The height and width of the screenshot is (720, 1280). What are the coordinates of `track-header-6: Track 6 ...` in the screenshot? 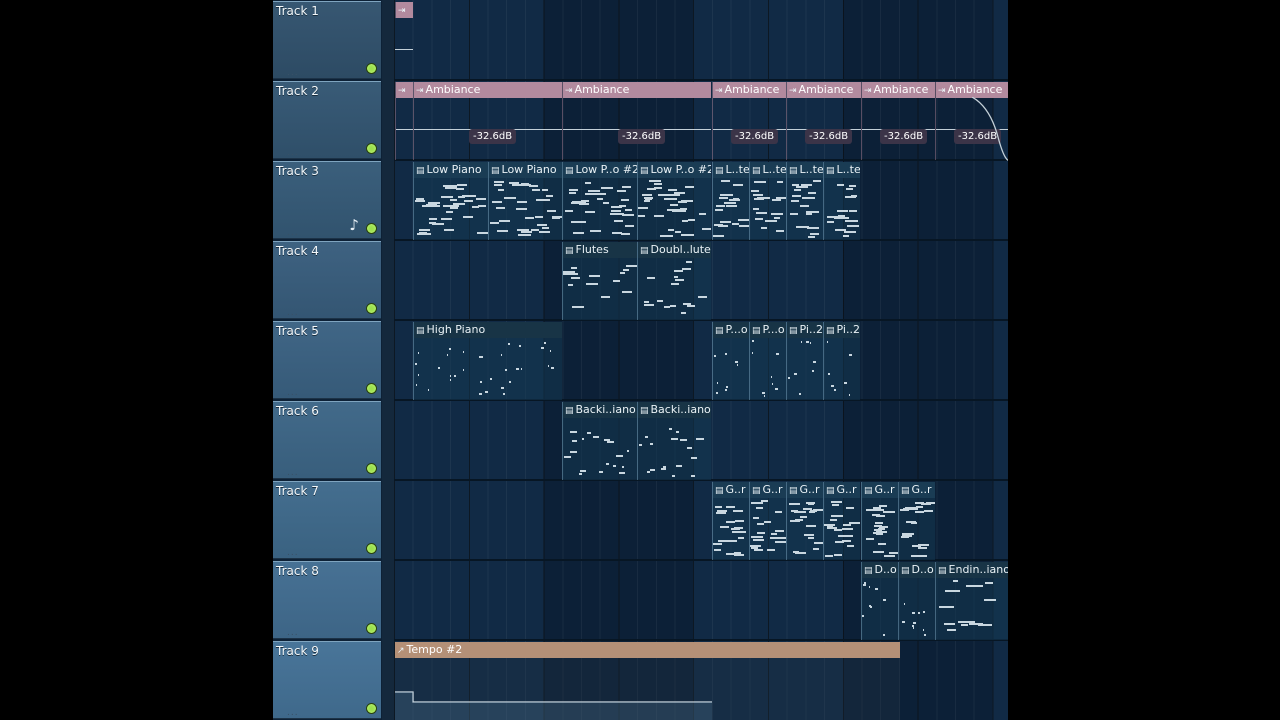 It's located at (327, 440).